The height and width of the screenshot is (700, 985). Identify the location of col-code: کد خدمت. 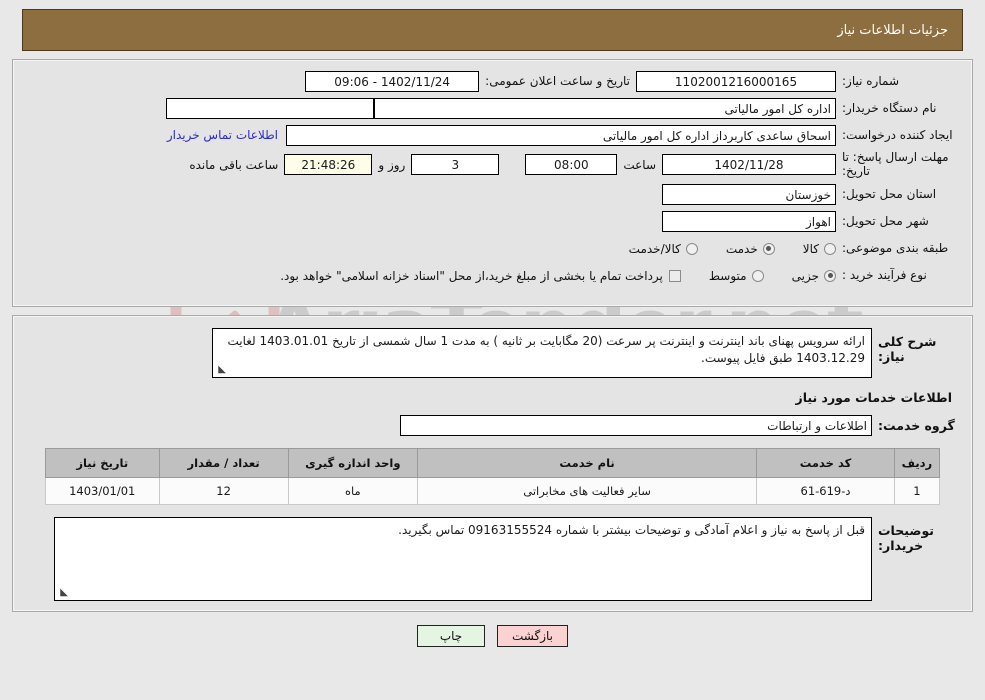
(825, 462).